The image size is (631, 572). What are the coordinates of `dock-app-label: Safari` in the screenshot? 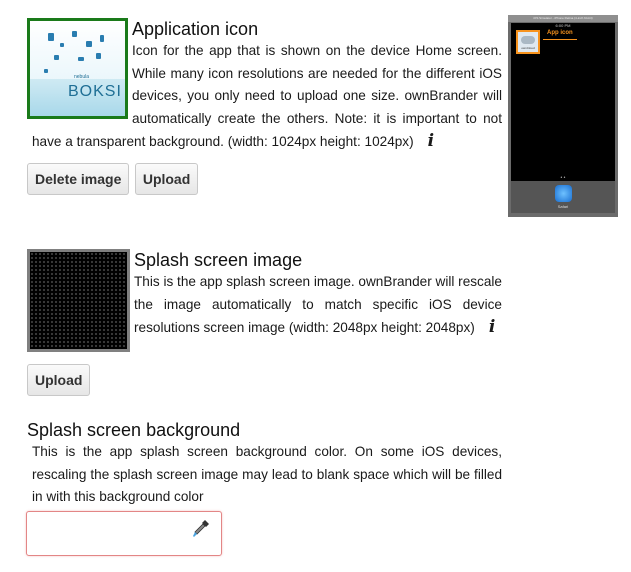 It's located at (563, 206).